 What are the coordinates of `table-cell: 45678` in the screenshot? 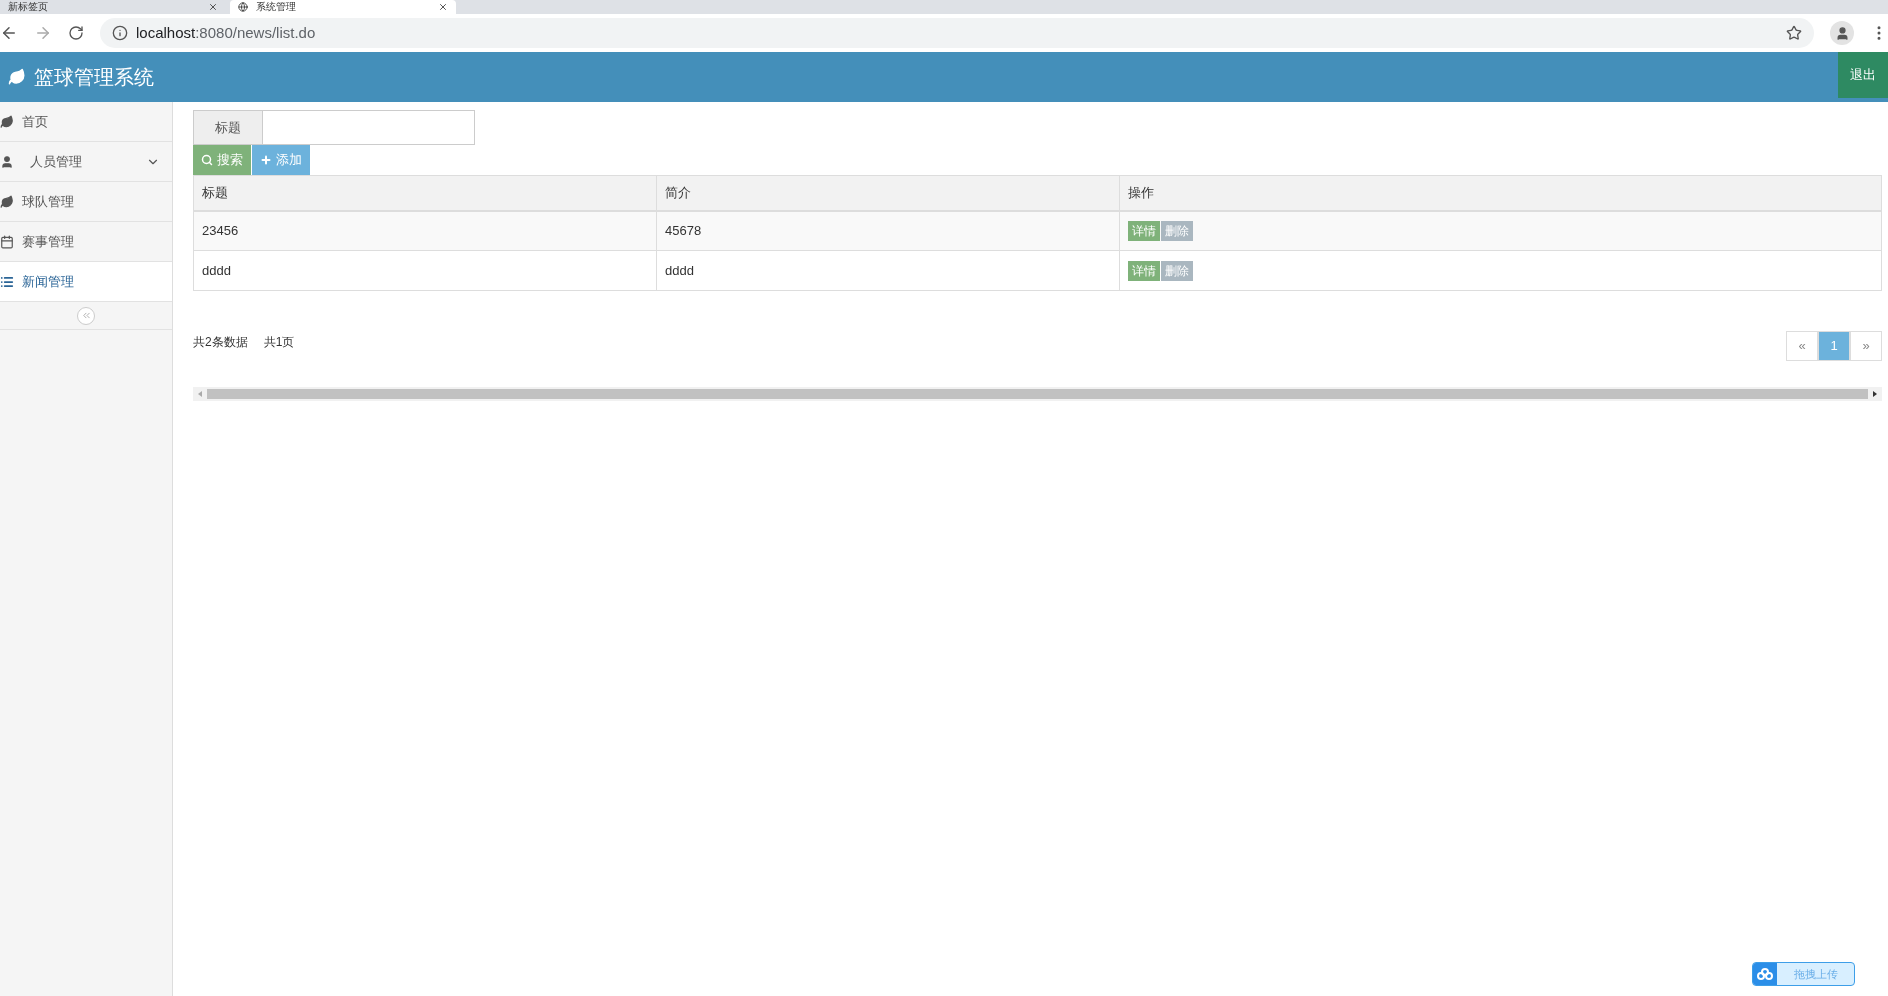 It's located at (888, 231).